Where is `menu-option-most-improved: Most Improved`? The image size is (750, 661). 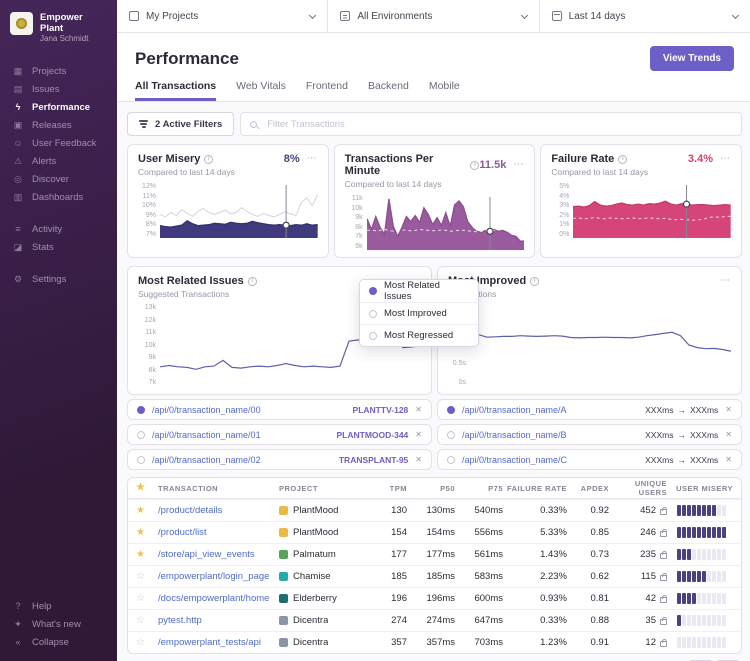 menu-option-most-improved: Most Improved is located at coordinates (419, 313).